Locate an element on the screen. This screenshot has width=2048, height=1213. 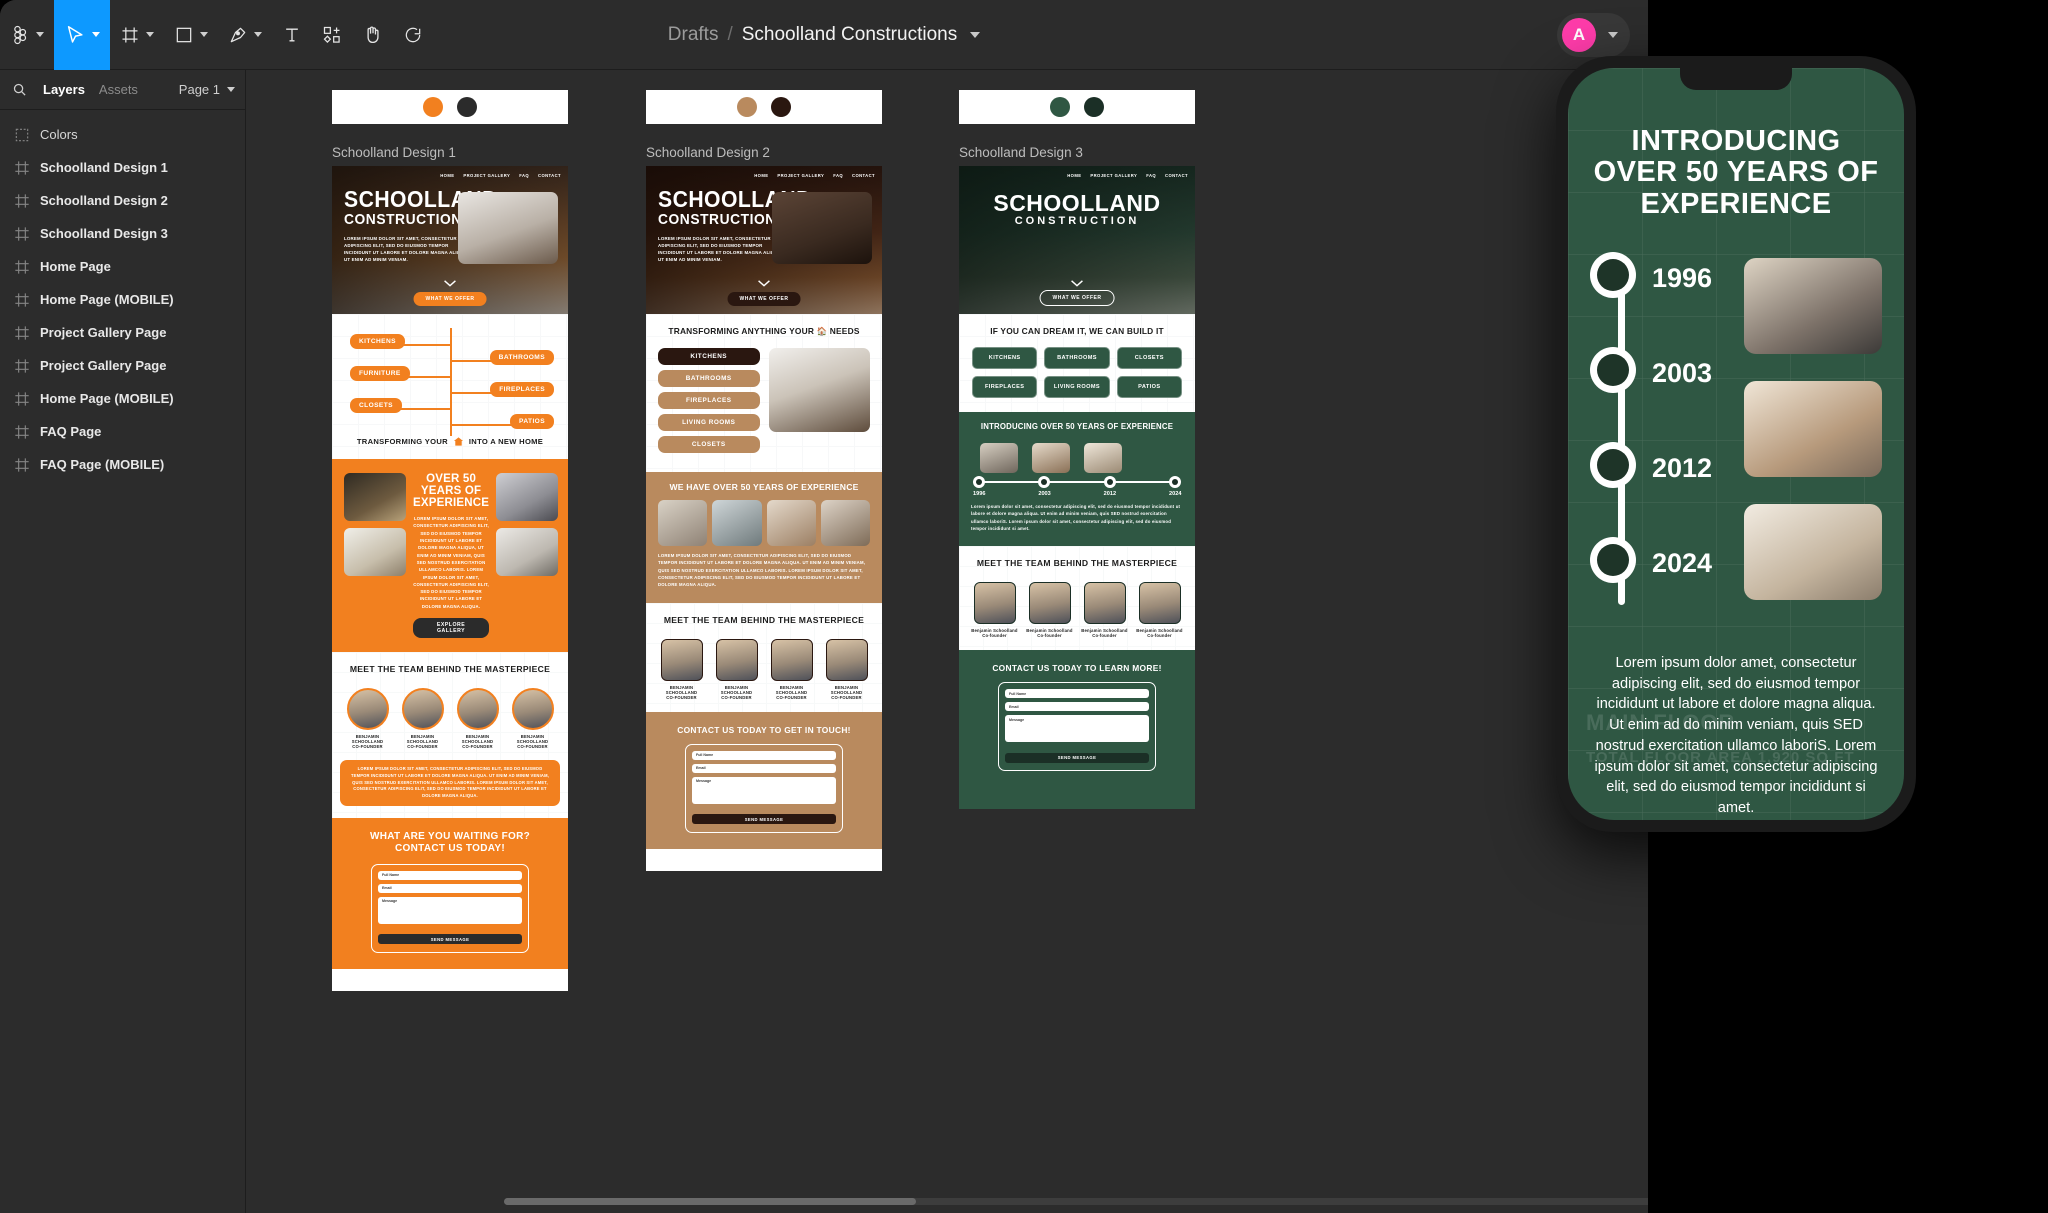
layer-row: FAQ Page (MOBILE) is located at coordinates (122, 464).